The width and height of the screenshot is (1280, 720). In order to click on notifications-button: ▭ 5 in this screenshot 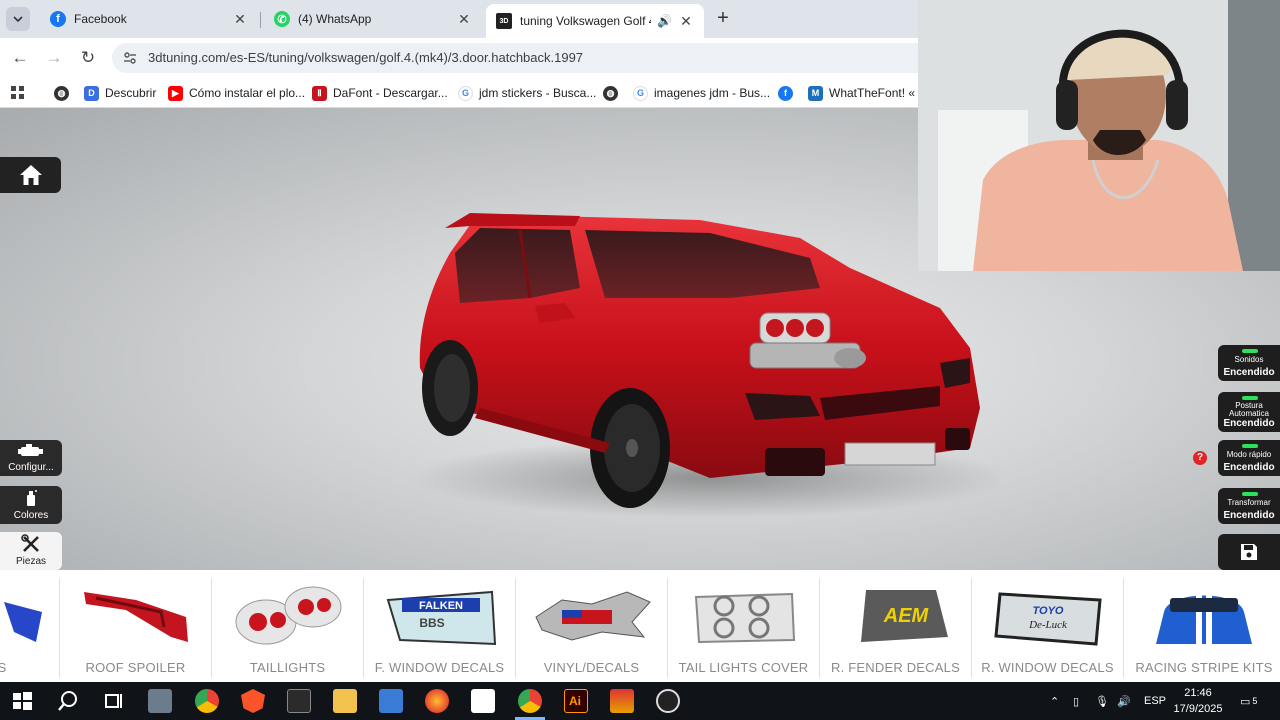, I will do `click(1248, 701)`.